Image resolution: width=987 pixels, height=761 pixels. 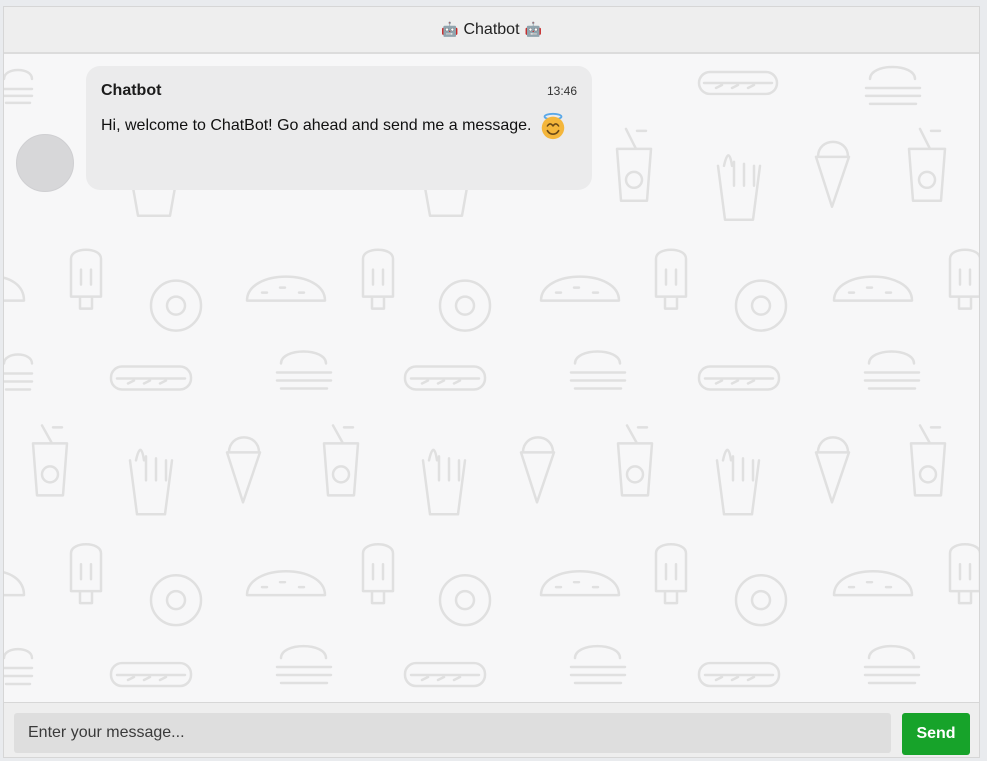 I want to click on chat-header: 🤖 Chatbot 🤖, so click(x=491, y=30).